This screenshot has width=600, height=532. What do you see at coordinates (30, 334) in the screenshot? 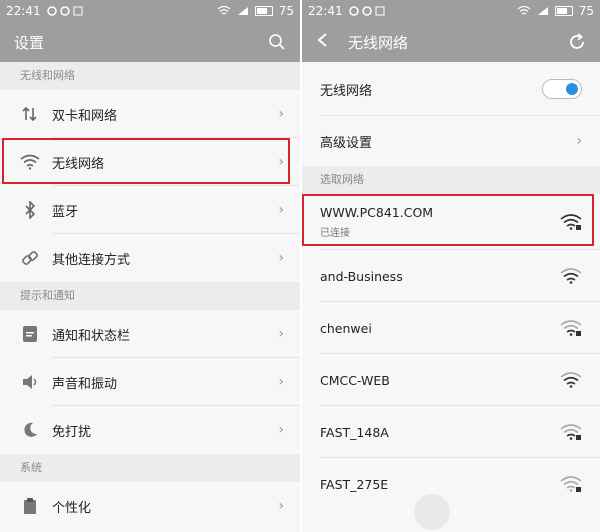
I see `notification-icon` at bounding box center [30, 334].